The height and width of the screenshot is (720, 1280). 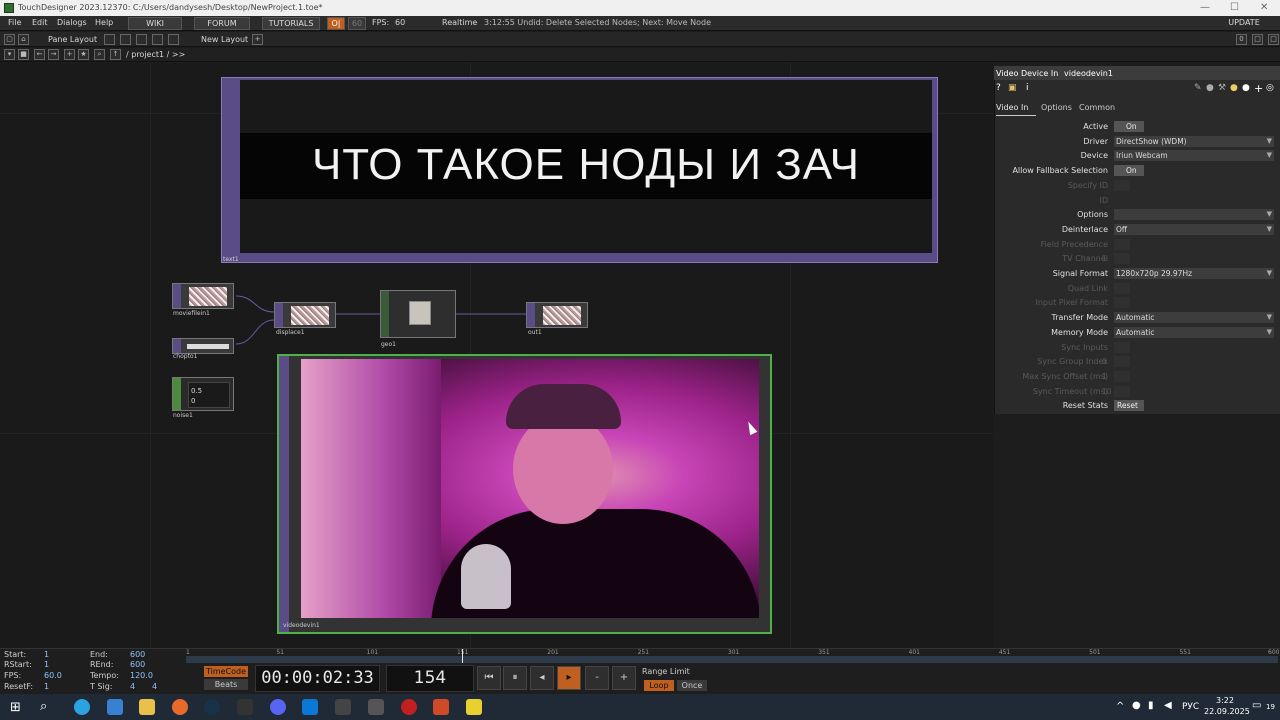 What do you see at coordinates (1264, 7) in the screenshot?
I see `close-icon: ✕` at bounding box center [1264, 7].